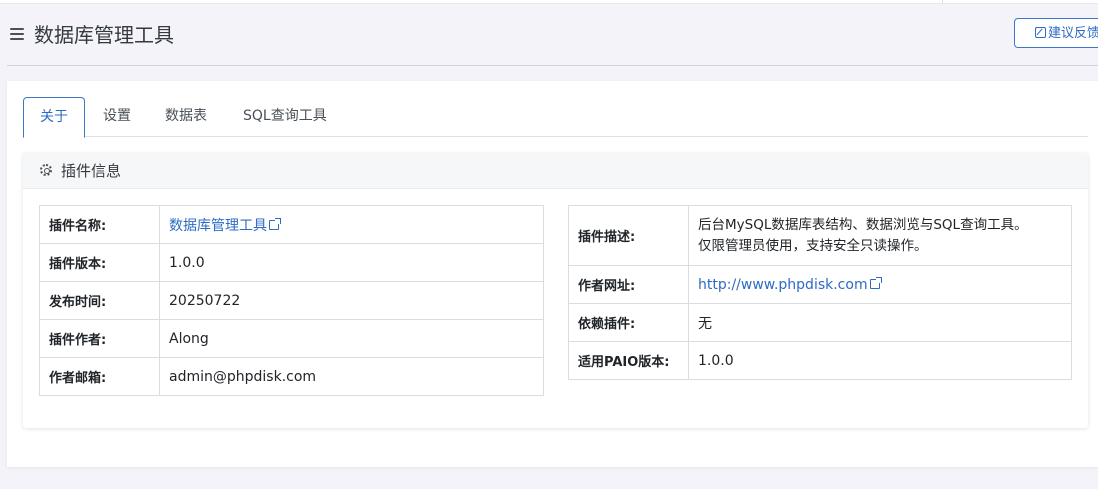 This screenshot has height=489, width=1098. I want to click on hamburger-menu-icon, so click(17, 34).